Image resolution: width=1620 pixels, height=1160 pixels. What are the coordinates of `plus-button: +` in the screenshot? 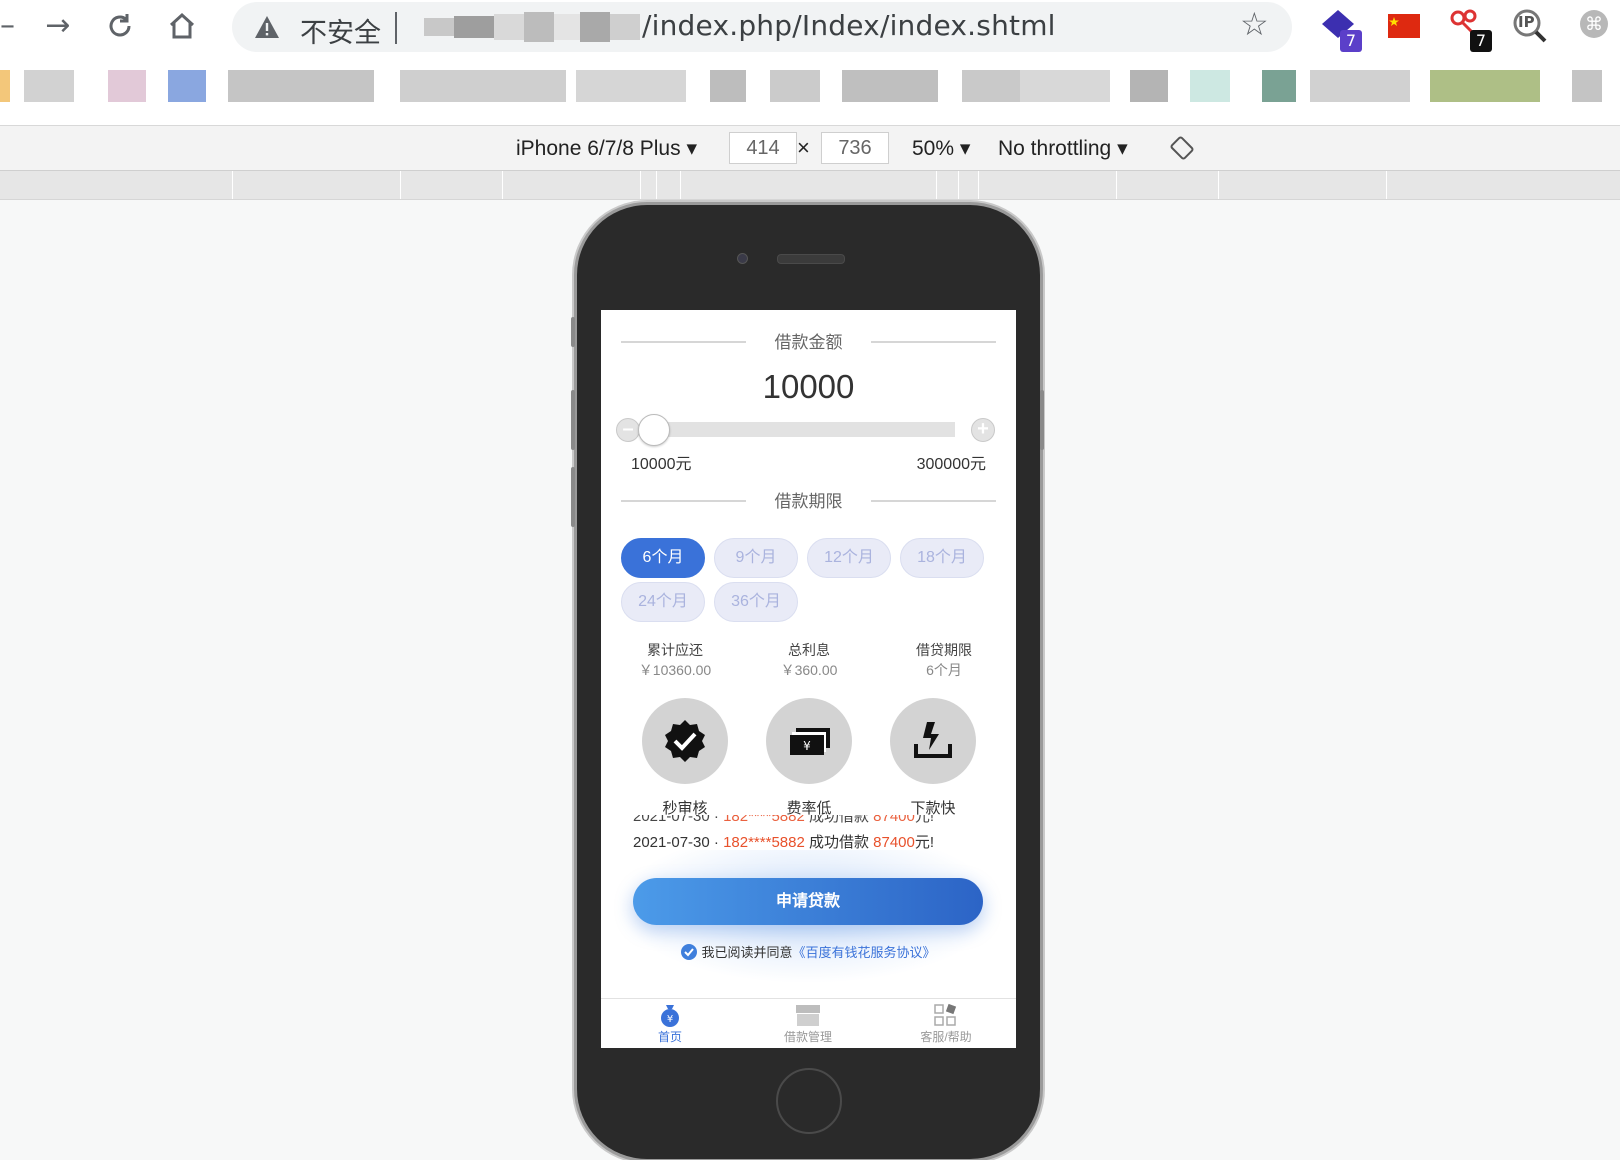 It's located at (983, 430).